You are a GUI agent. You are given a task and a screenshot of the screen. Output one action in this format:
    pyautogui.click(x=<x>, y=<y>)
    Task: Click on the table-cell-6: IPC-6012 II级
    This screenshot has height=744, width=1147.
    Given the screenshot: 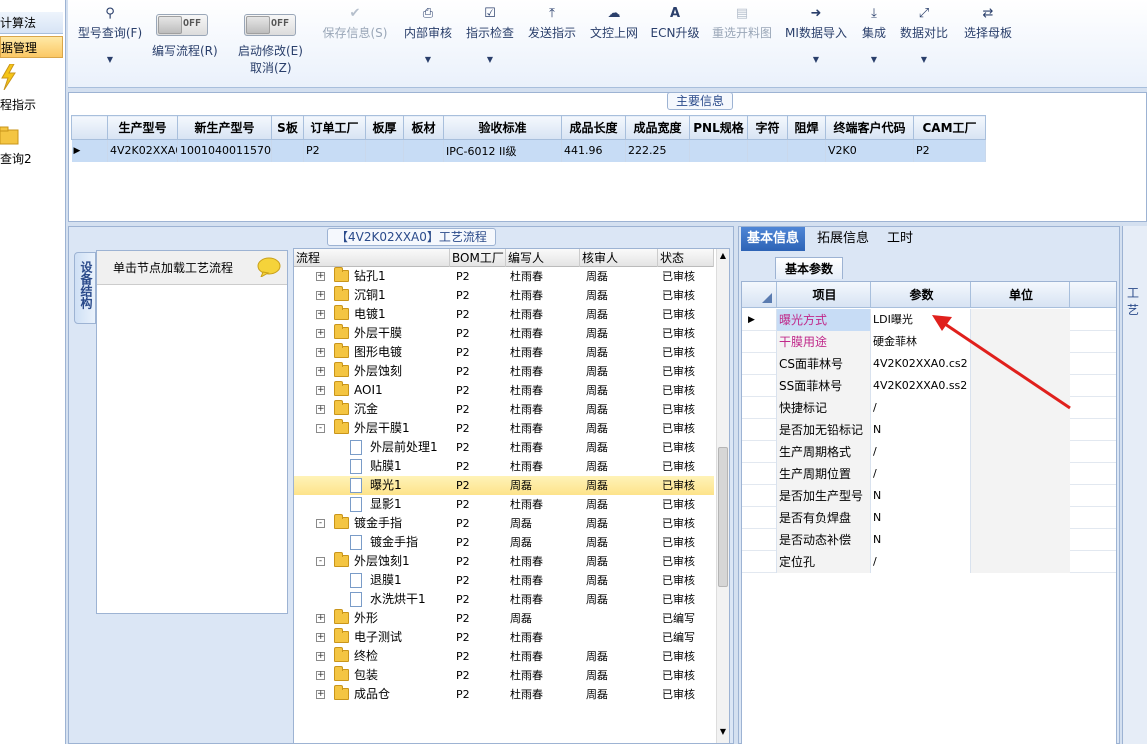 What is the action you would take?
    pyautogui.click(x=502, y=150)
    